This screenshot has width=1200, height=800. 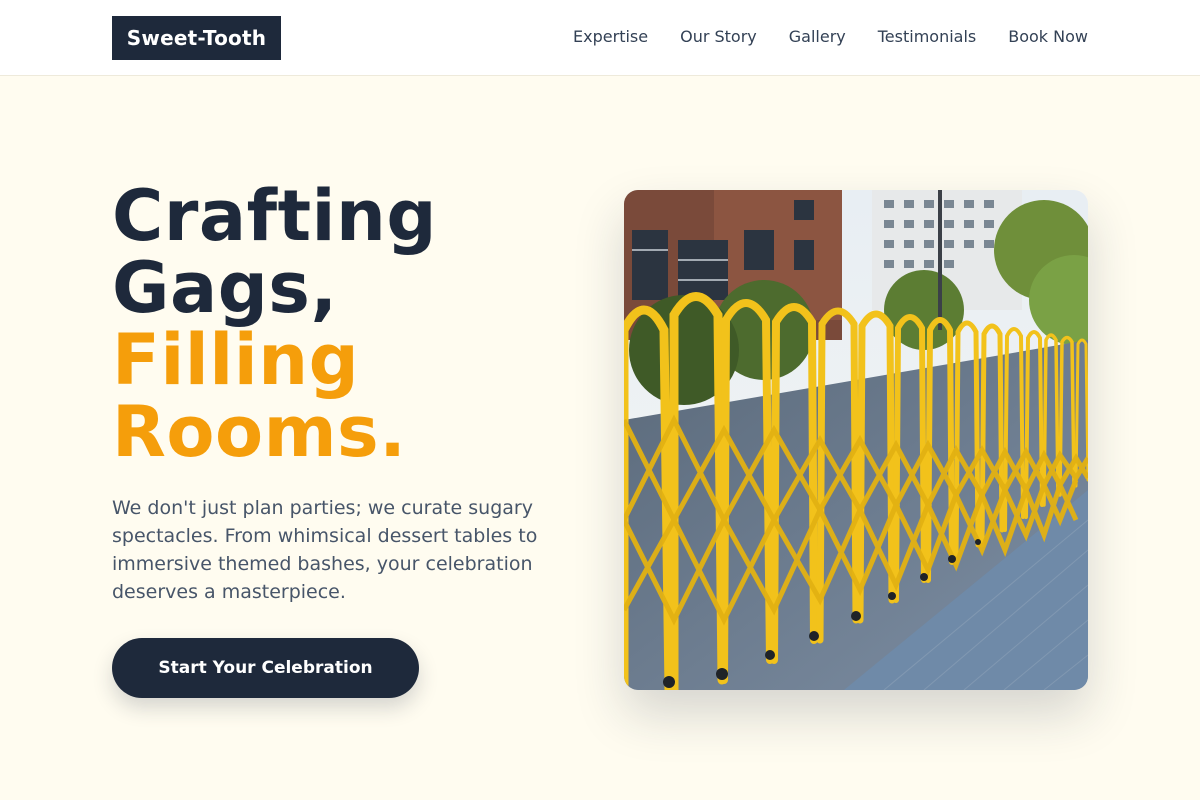 I want to click on nav-link-testimonials: Testimonials, so click(x=927, y=36).